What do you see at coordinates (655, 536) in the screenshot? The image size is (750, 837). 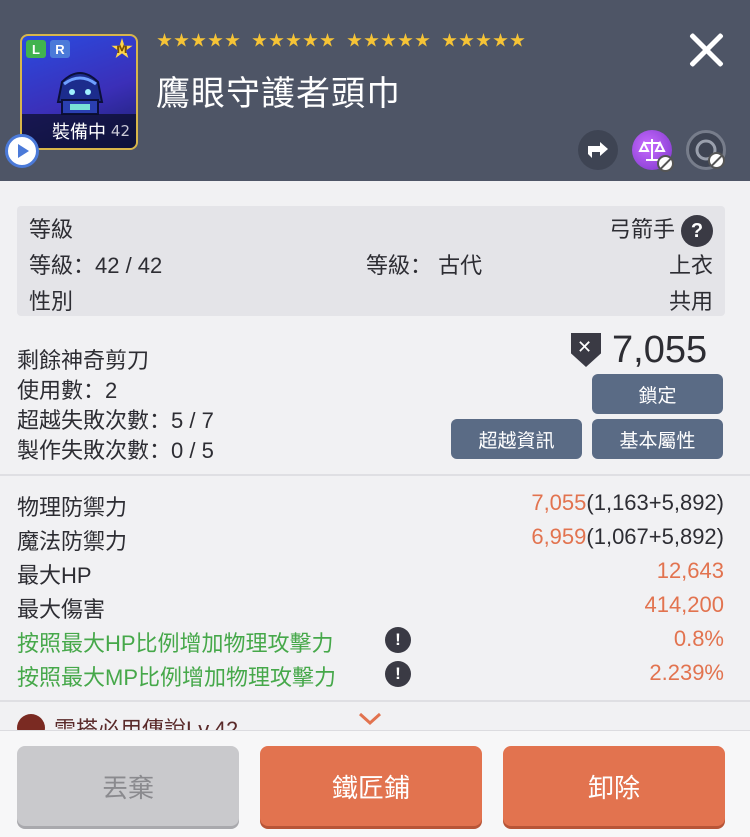 I see `stat-breakdown: (1,067+5,892)` at bounding box center [655, 536].